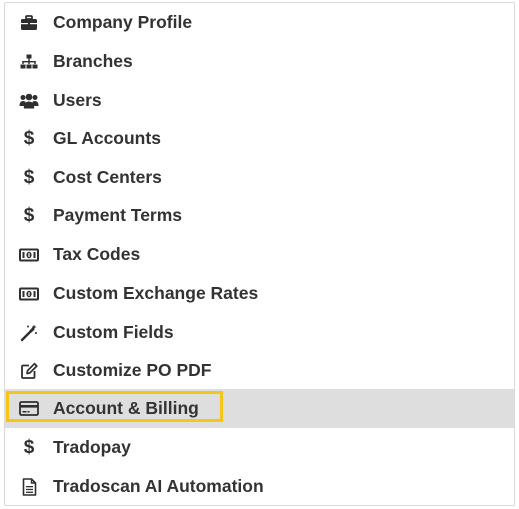 The width and height of the screenshot is (519, 509). I want to click on menu-item-label: Users, so click(77, 100).